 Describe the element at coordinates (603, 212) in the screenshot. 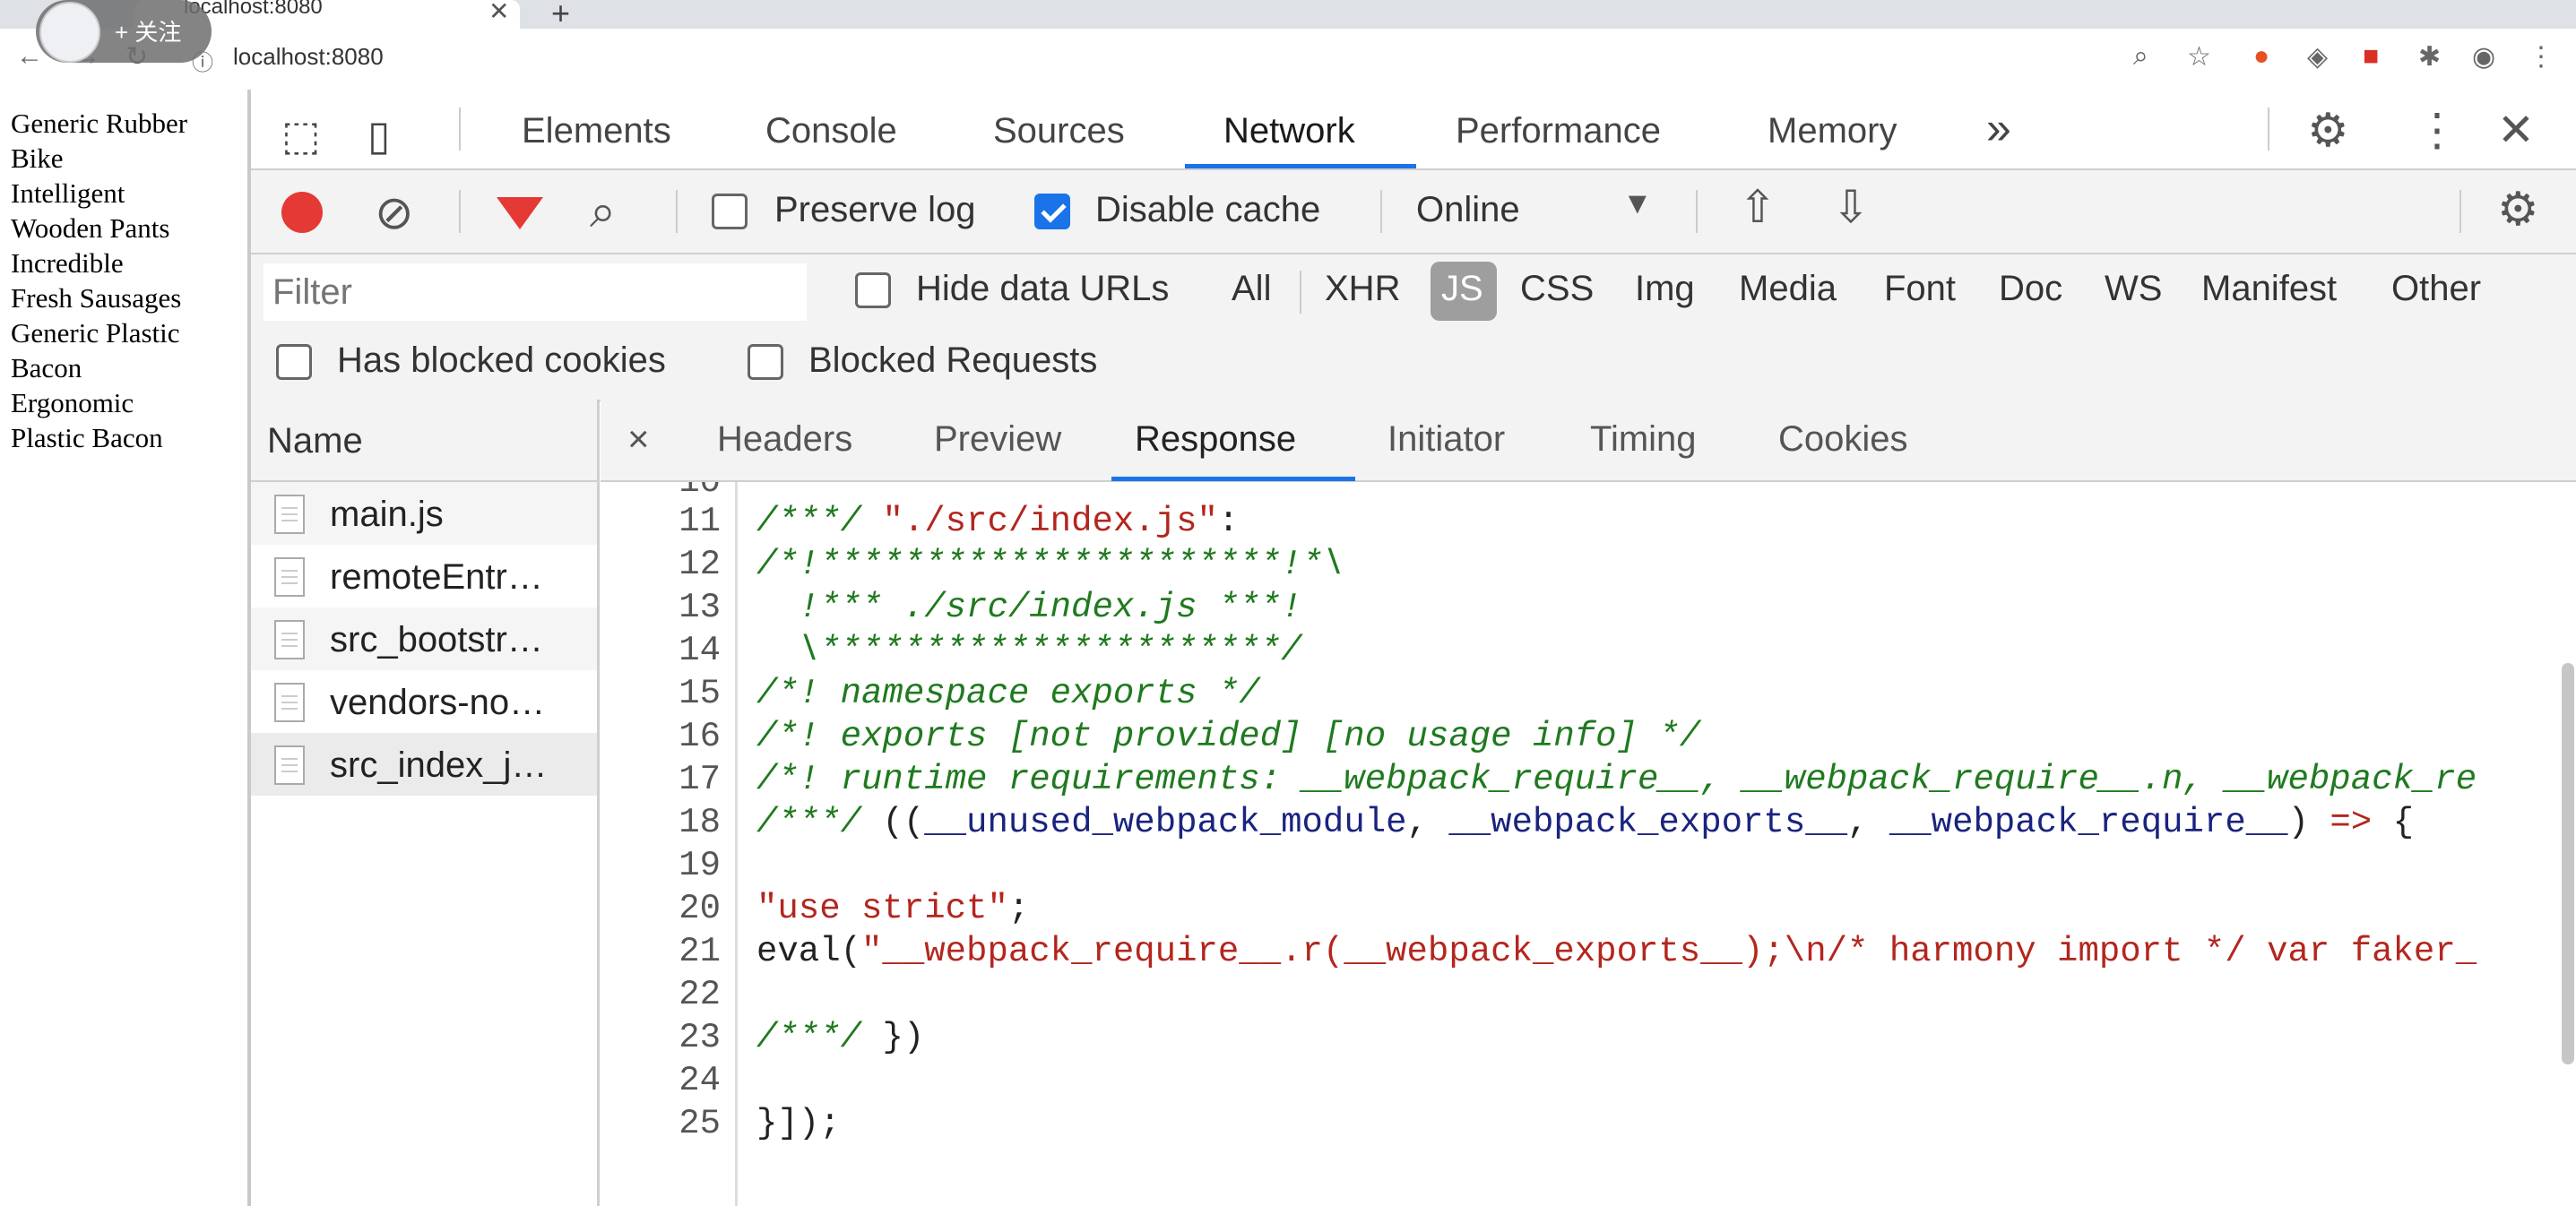

I see `search-icon: ⌕` at that location.